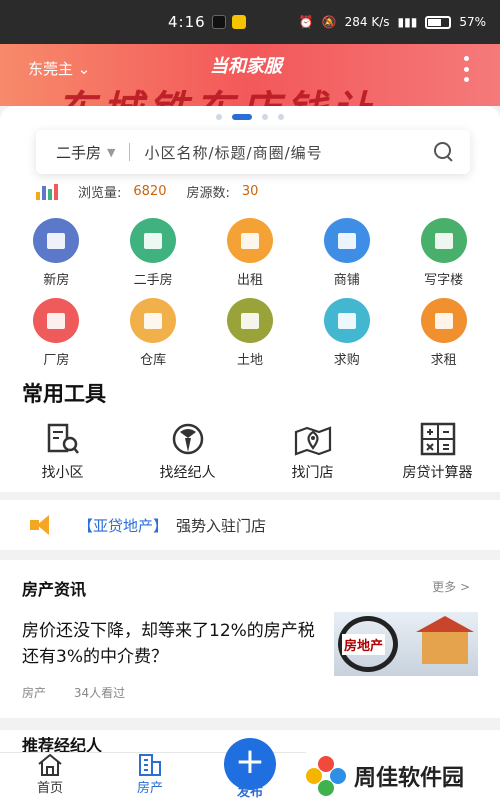 Image resolution: width=500 pixels, height=800 pixels. I want to click on thumbnail-tag: 房地产, so click(364, 644).